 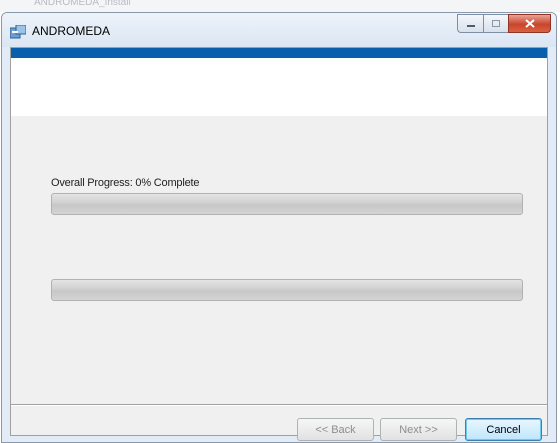 I want to click on header-accent-strip, so click(x=279, y=53).